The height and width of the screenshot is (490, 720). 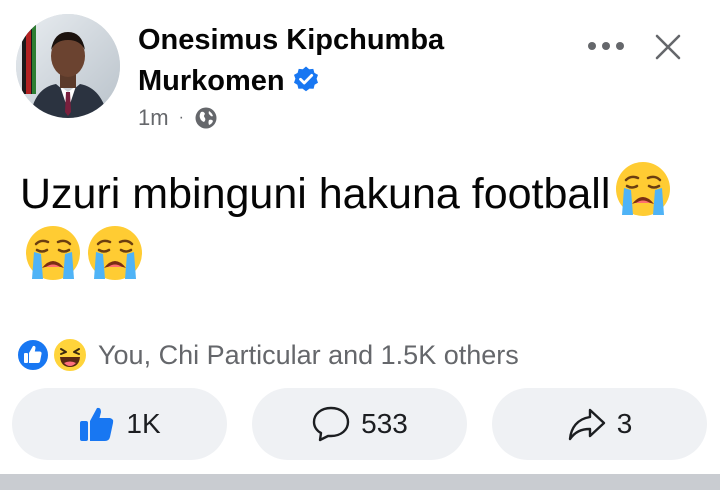 What do you see at coordinates (606, 46) in the screenshot?
I see `more-options-button` at bounding box center [606, 46].